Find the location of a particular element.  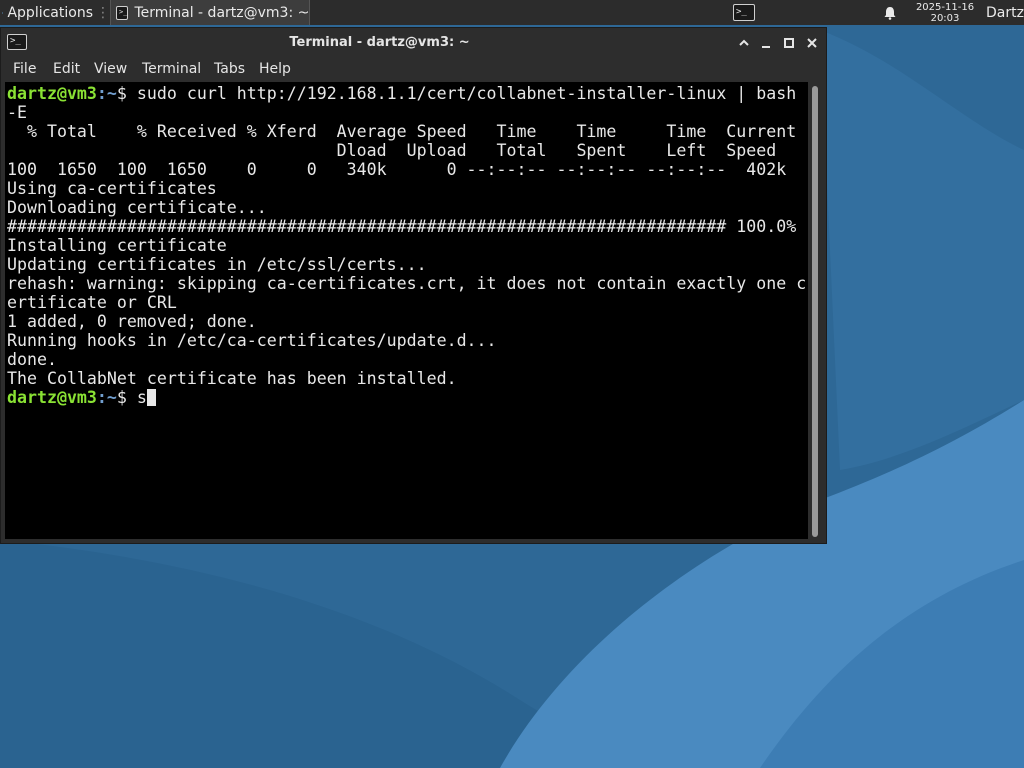

window-title: Terminal - dartz@vm3: ~ is located at coordinates (379, 42).